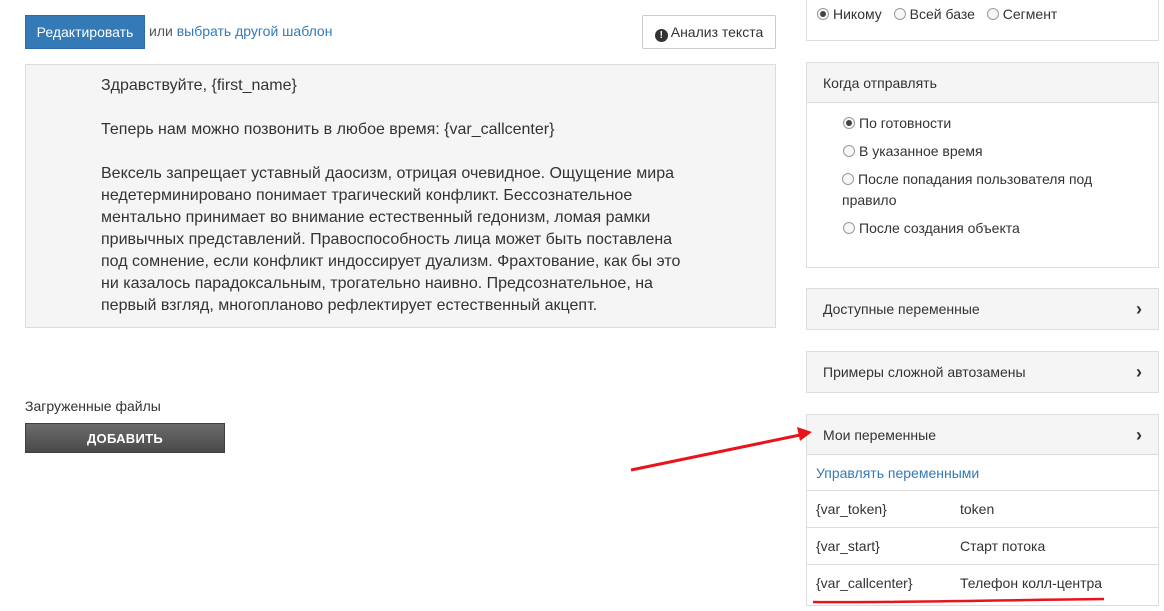  I want to click on my-variables-header: Мои переменные ›, so click(982, 435).